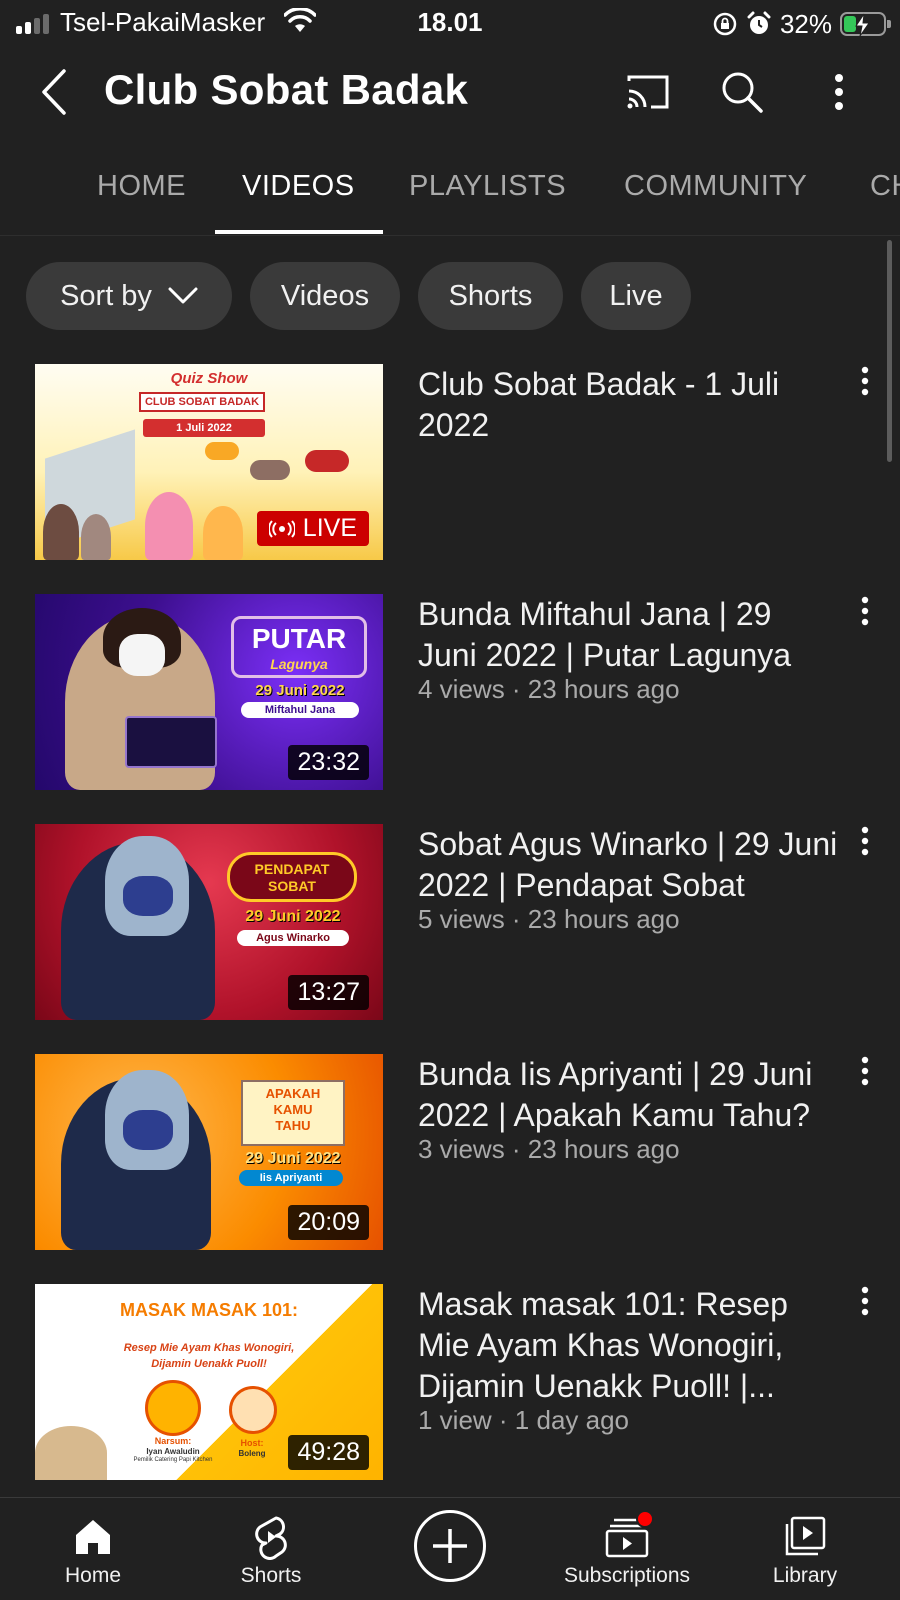  I want to click on channel-tabs: HOME VIDEOS PLAYLISTS COMMUNITY CH, so click(450, 193).